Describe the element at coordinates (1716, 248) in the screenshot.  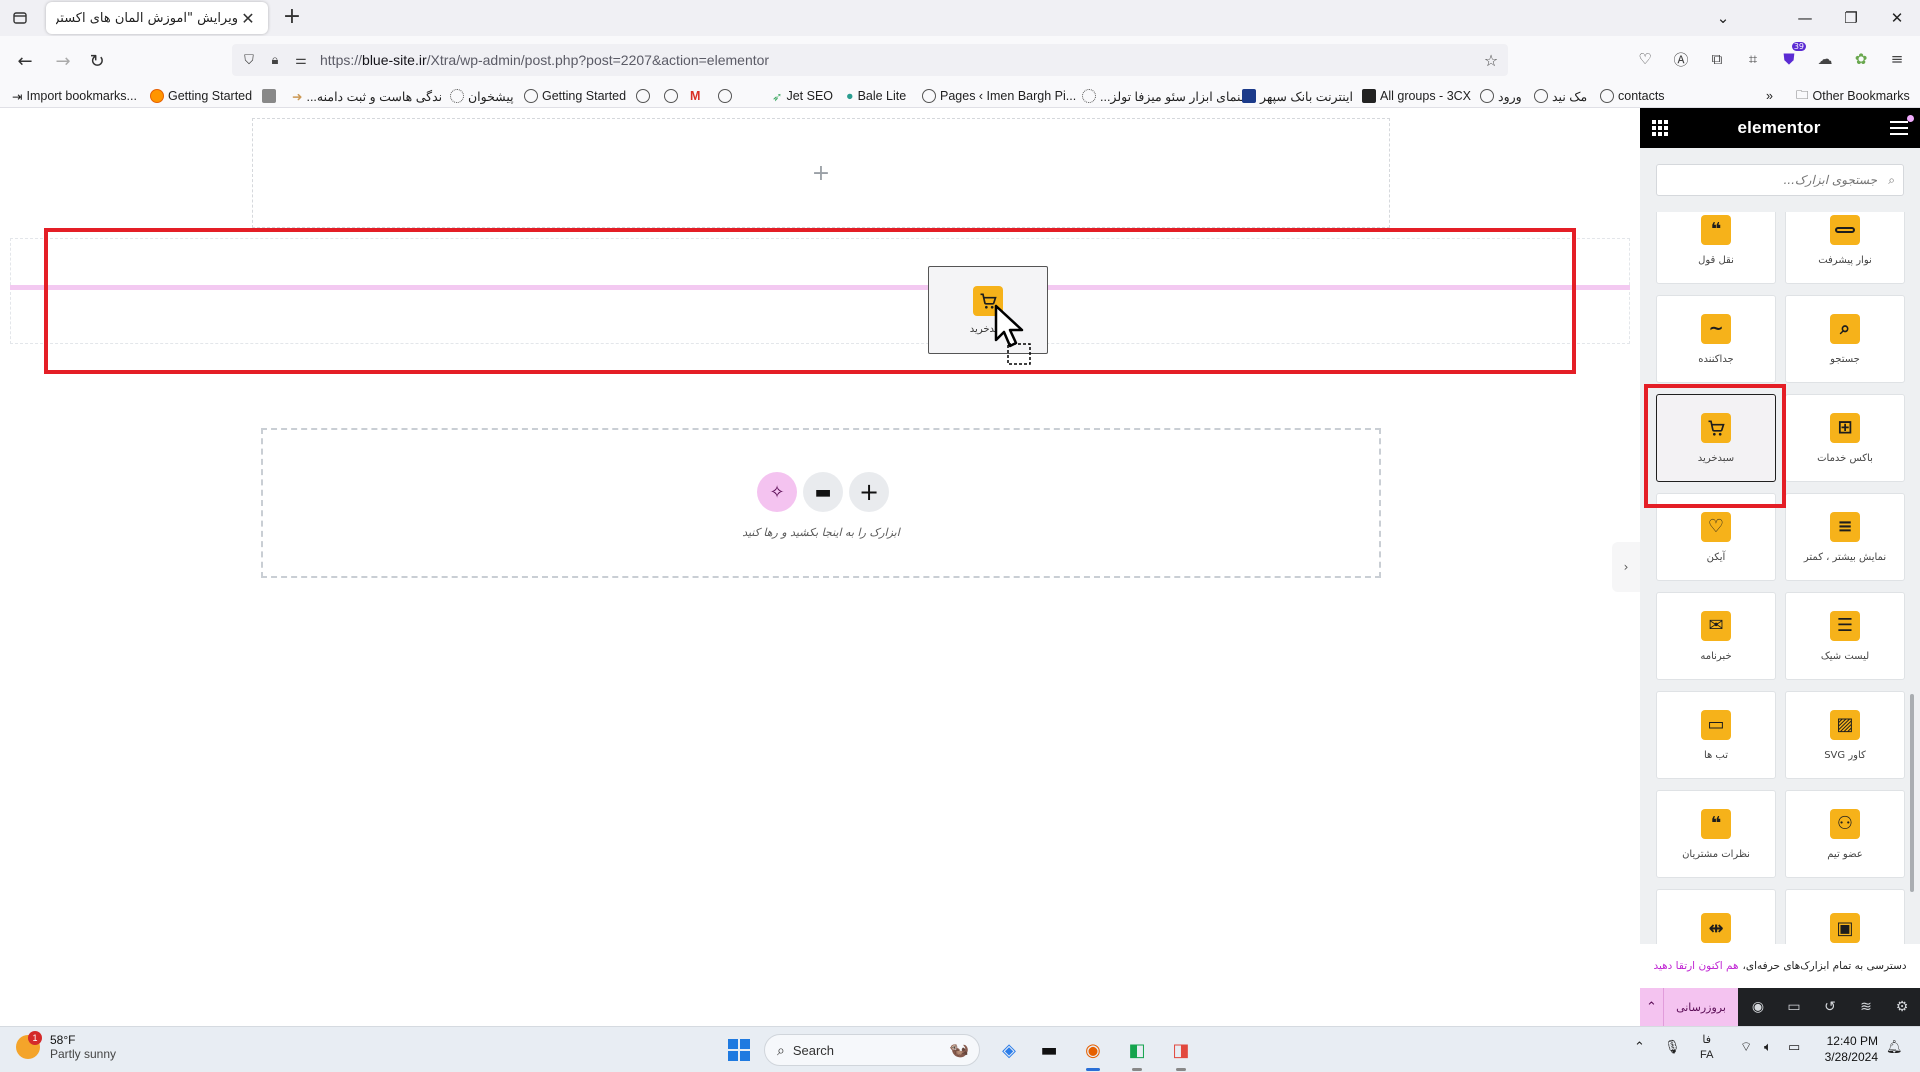
I see `widget-quote: ❝ نقل قول` at that location.